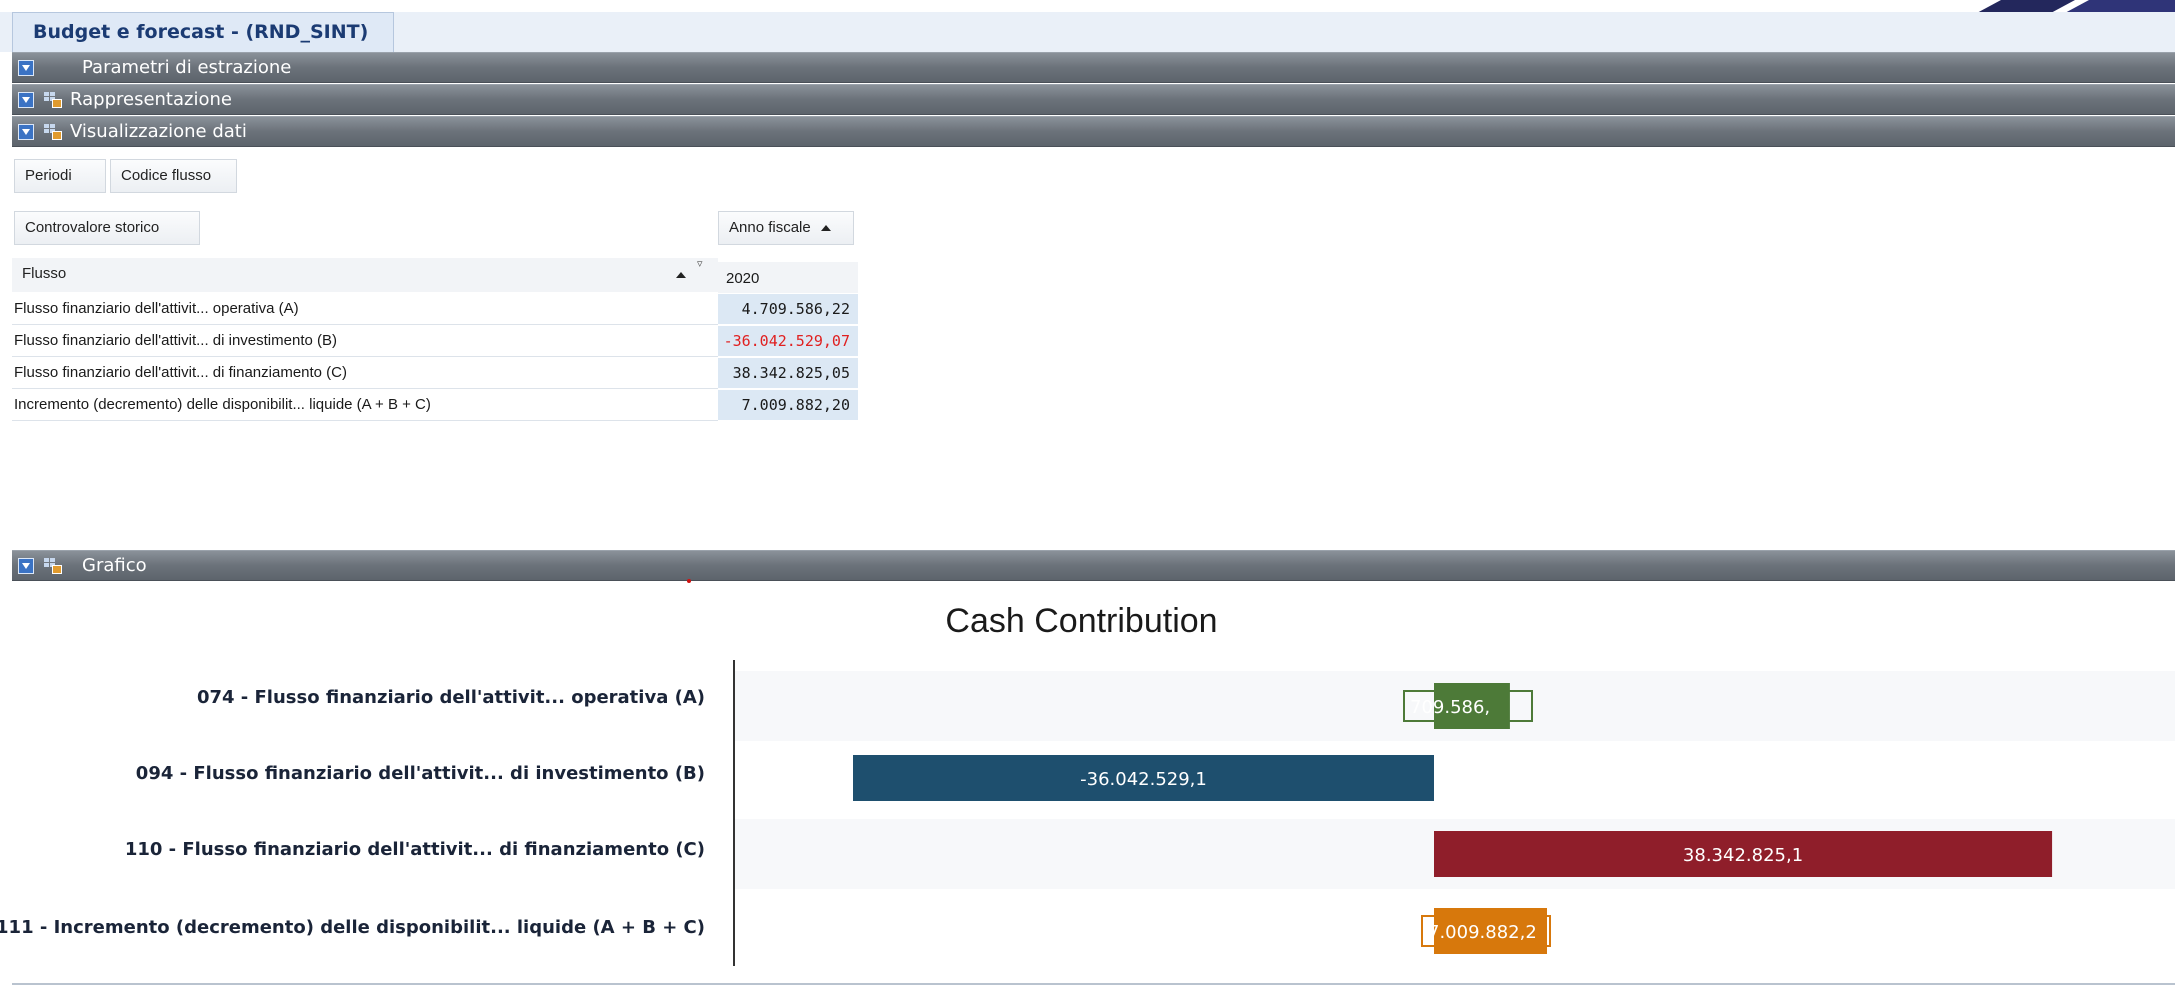 The height and width of the screenshot is (992, 2175). Describe the element at coordinates (1143, 779) in the screenshot. I see `data-label: -36.042.529,1` at that location.